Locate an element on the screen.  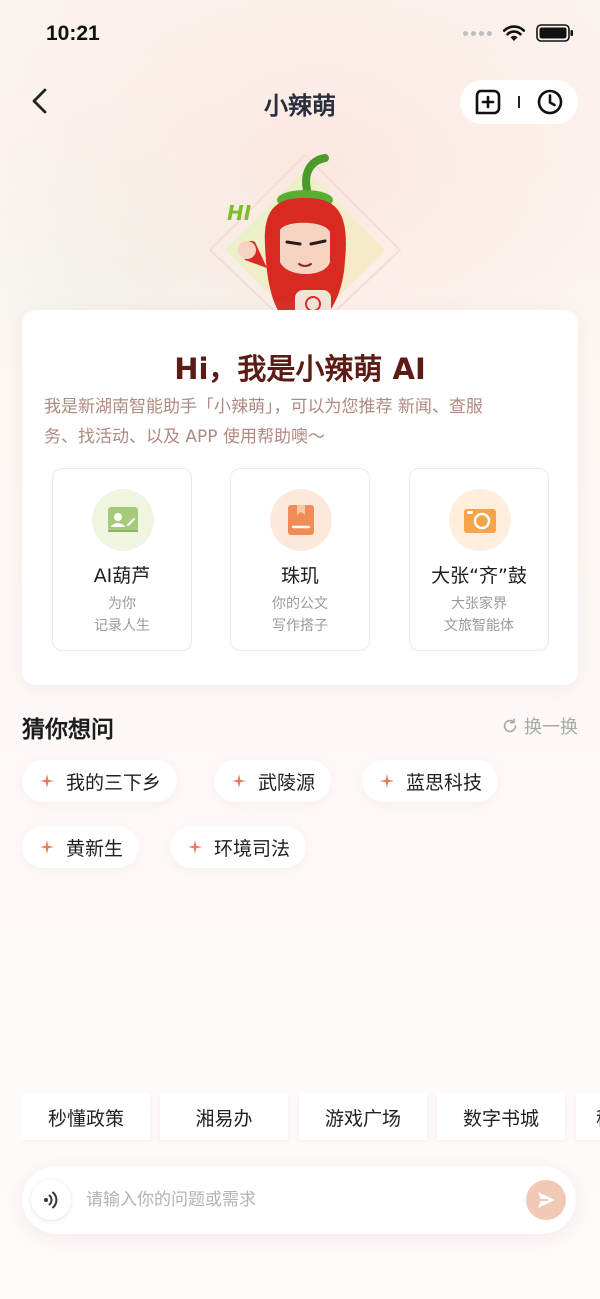
id-card-icon is located at coordinates (123, 520).